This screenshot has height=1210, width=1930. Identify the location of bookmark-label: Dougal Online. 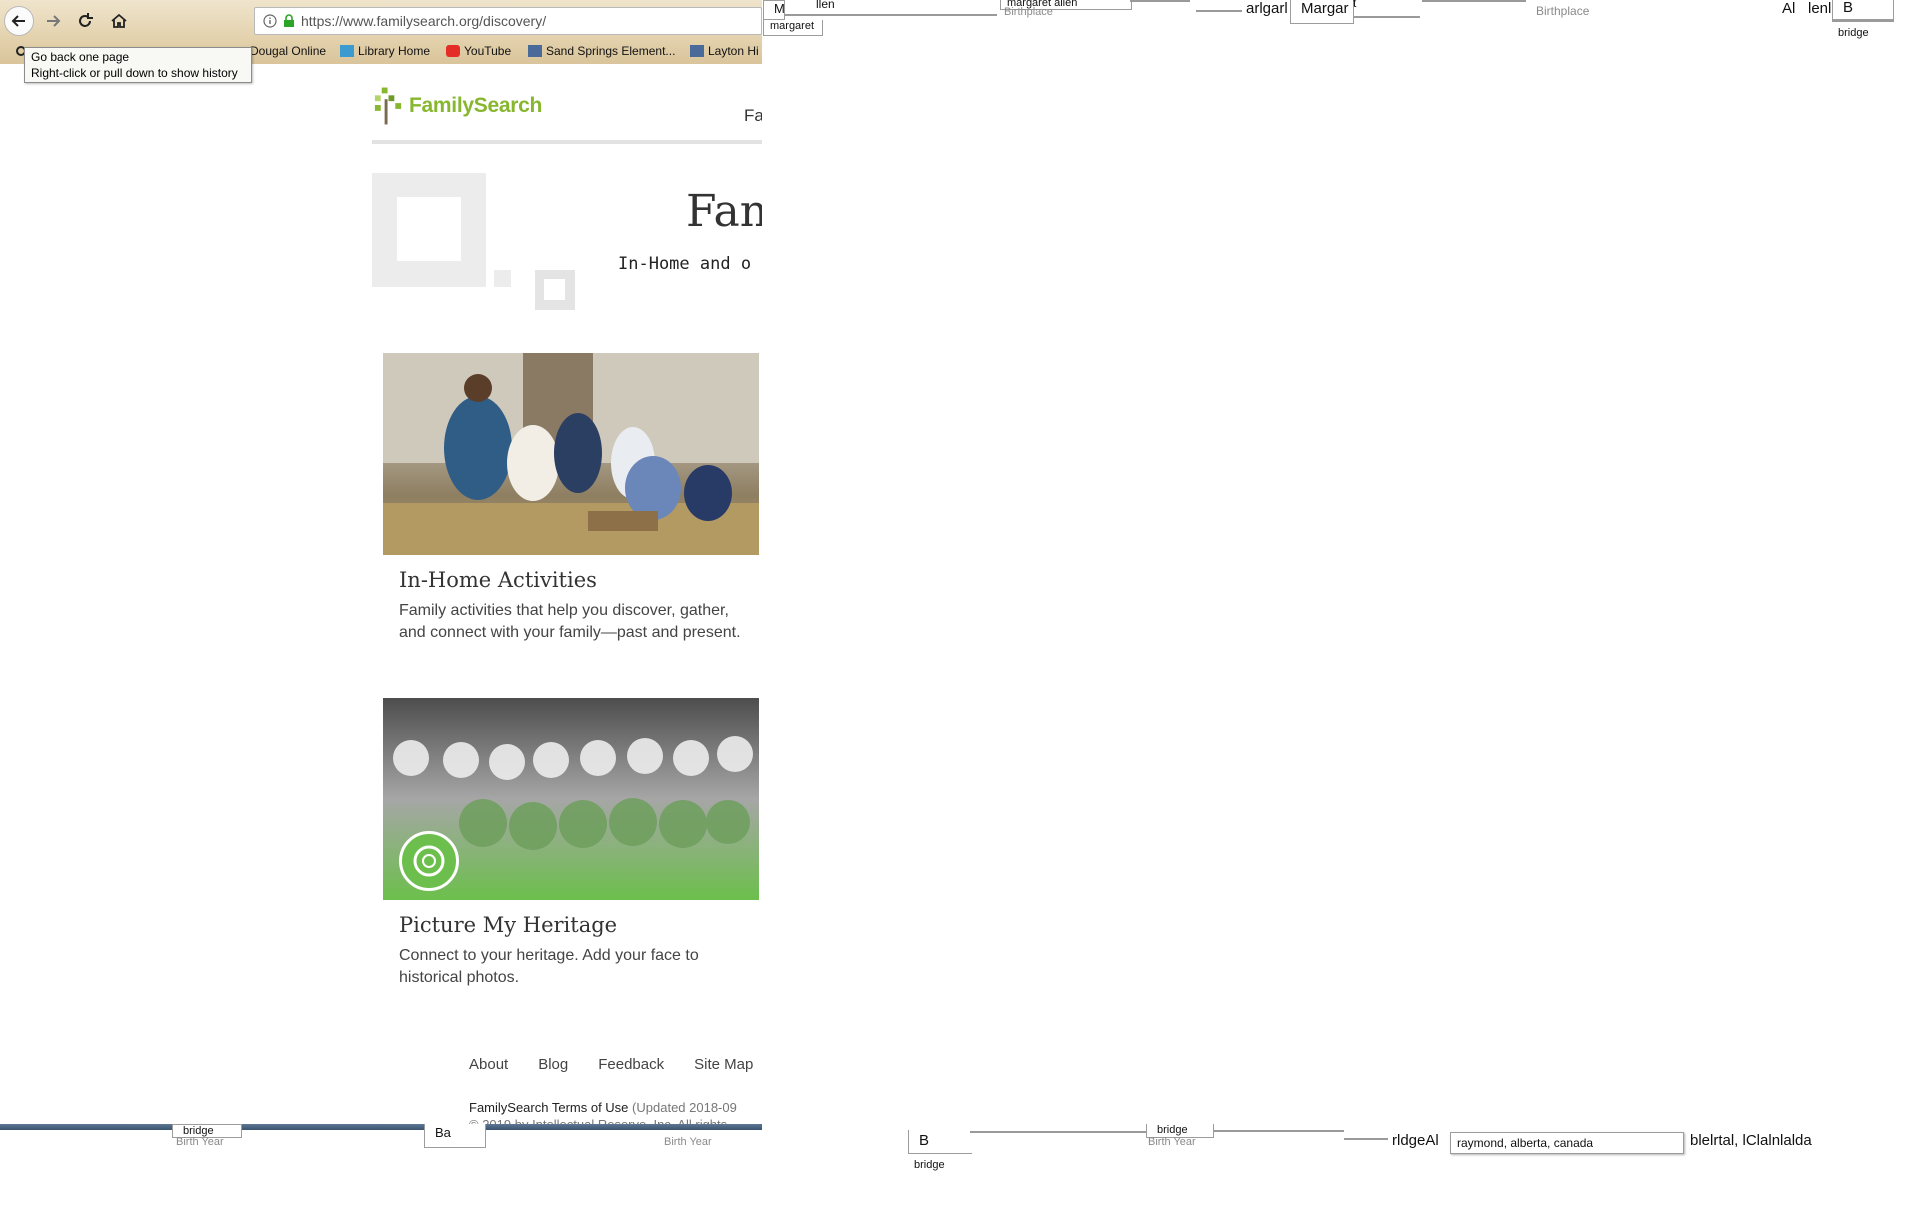
(288, 51).